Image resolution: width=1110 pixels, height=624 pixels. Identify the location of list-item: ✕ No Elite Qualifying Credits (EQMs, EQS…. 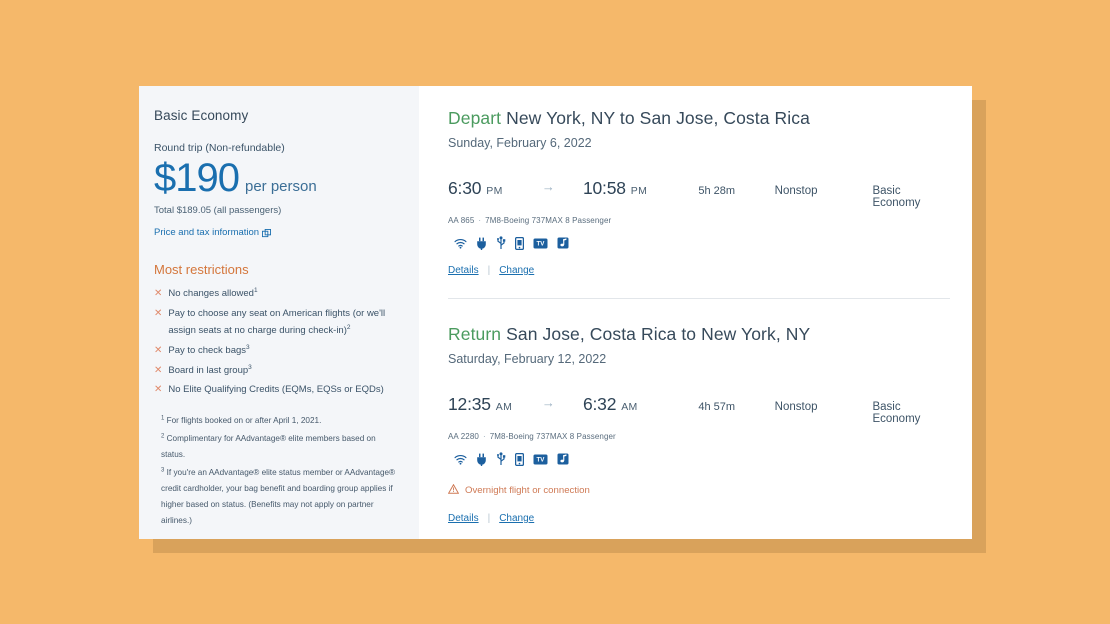
(277, 390).